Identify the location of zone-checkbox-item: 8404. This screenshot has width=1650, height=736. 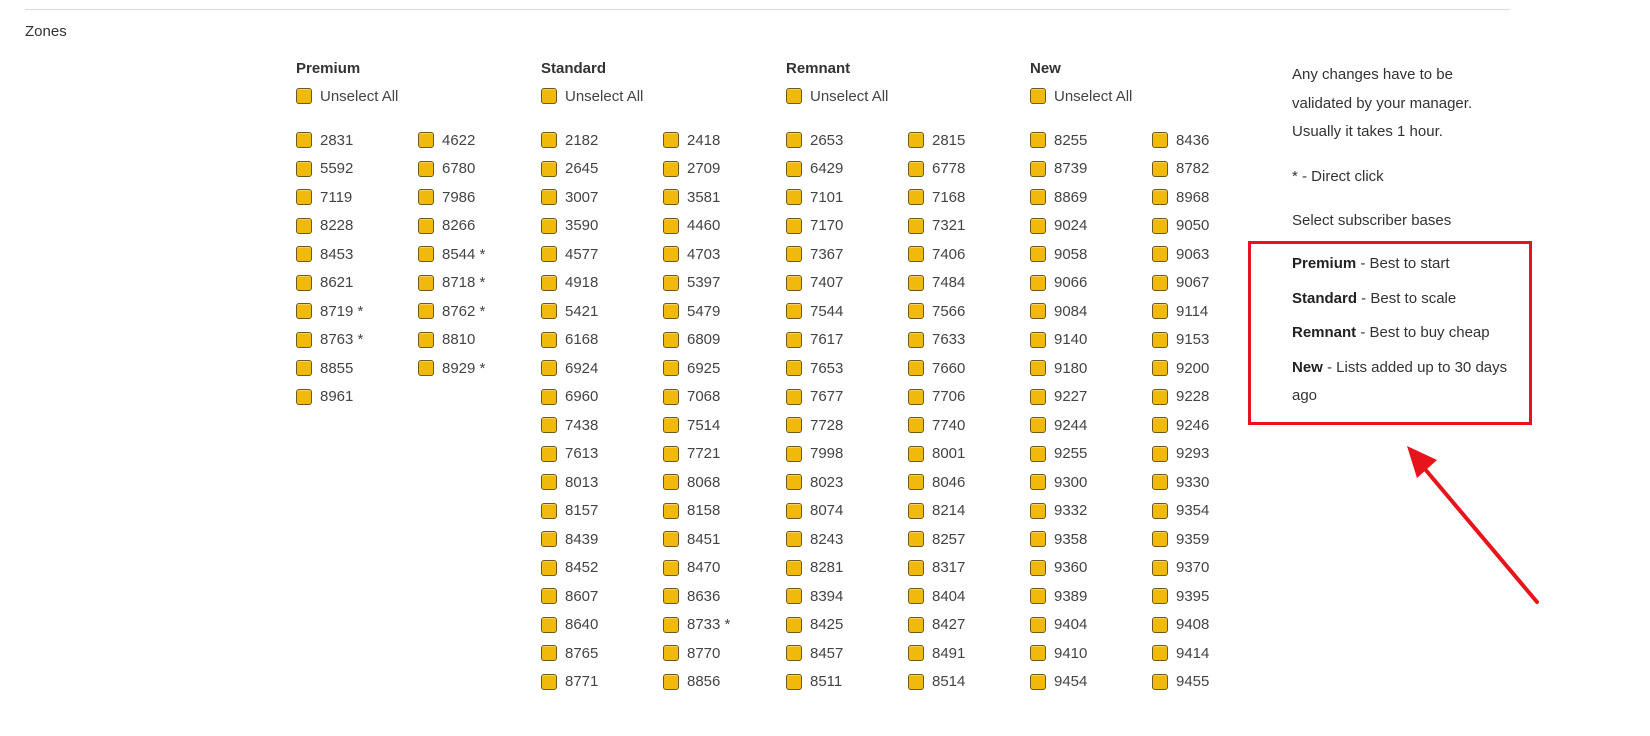
(969, 596).